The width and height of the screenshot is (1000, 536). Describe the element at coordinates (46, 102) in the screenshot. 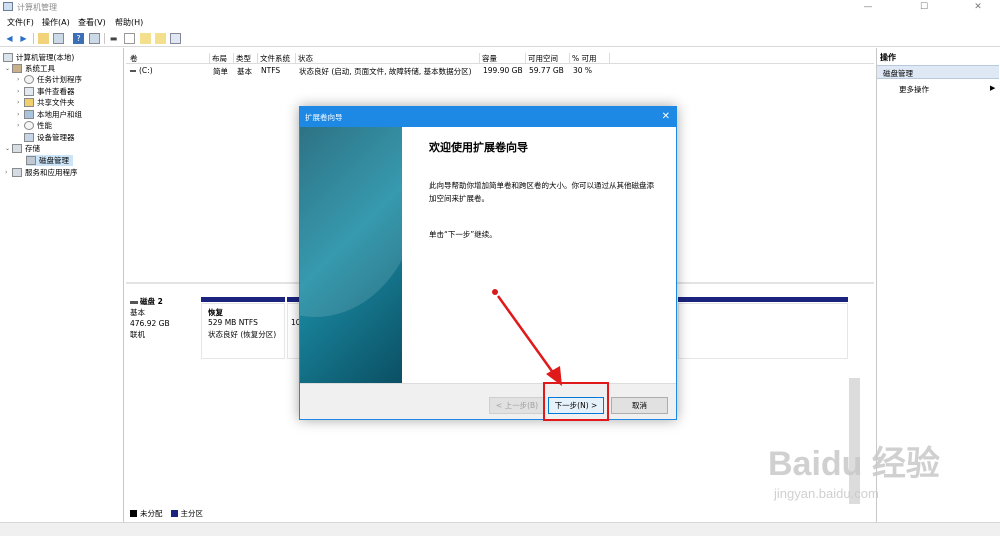

I see `tree-item-shared-folders: › 共享文件夹` at that location.